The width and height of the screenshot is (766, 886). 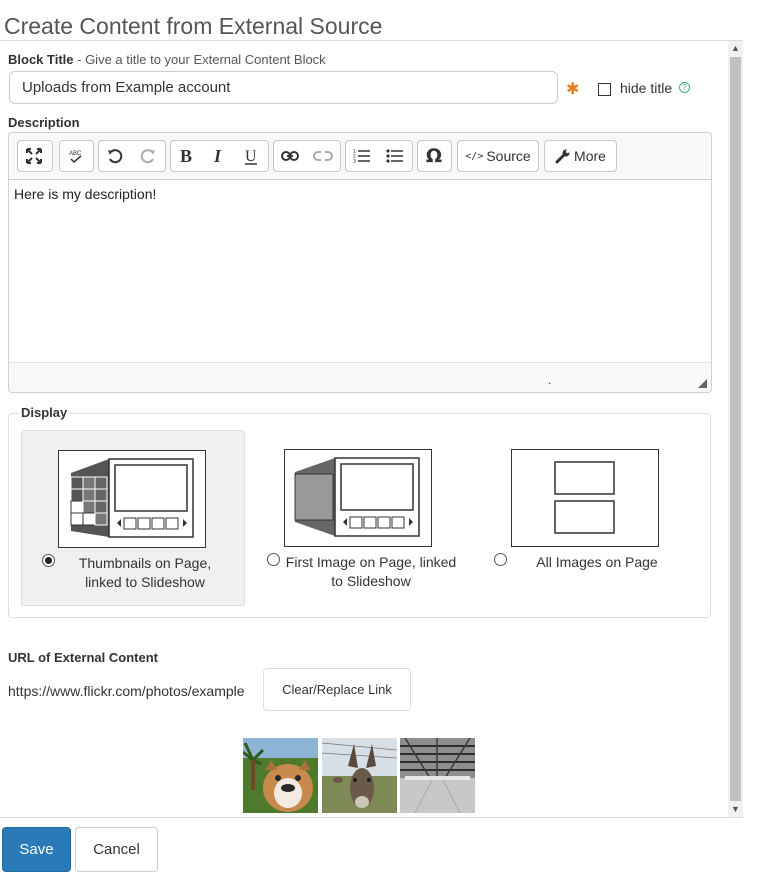 I want to click on link-button, so click(x=290, y=156).